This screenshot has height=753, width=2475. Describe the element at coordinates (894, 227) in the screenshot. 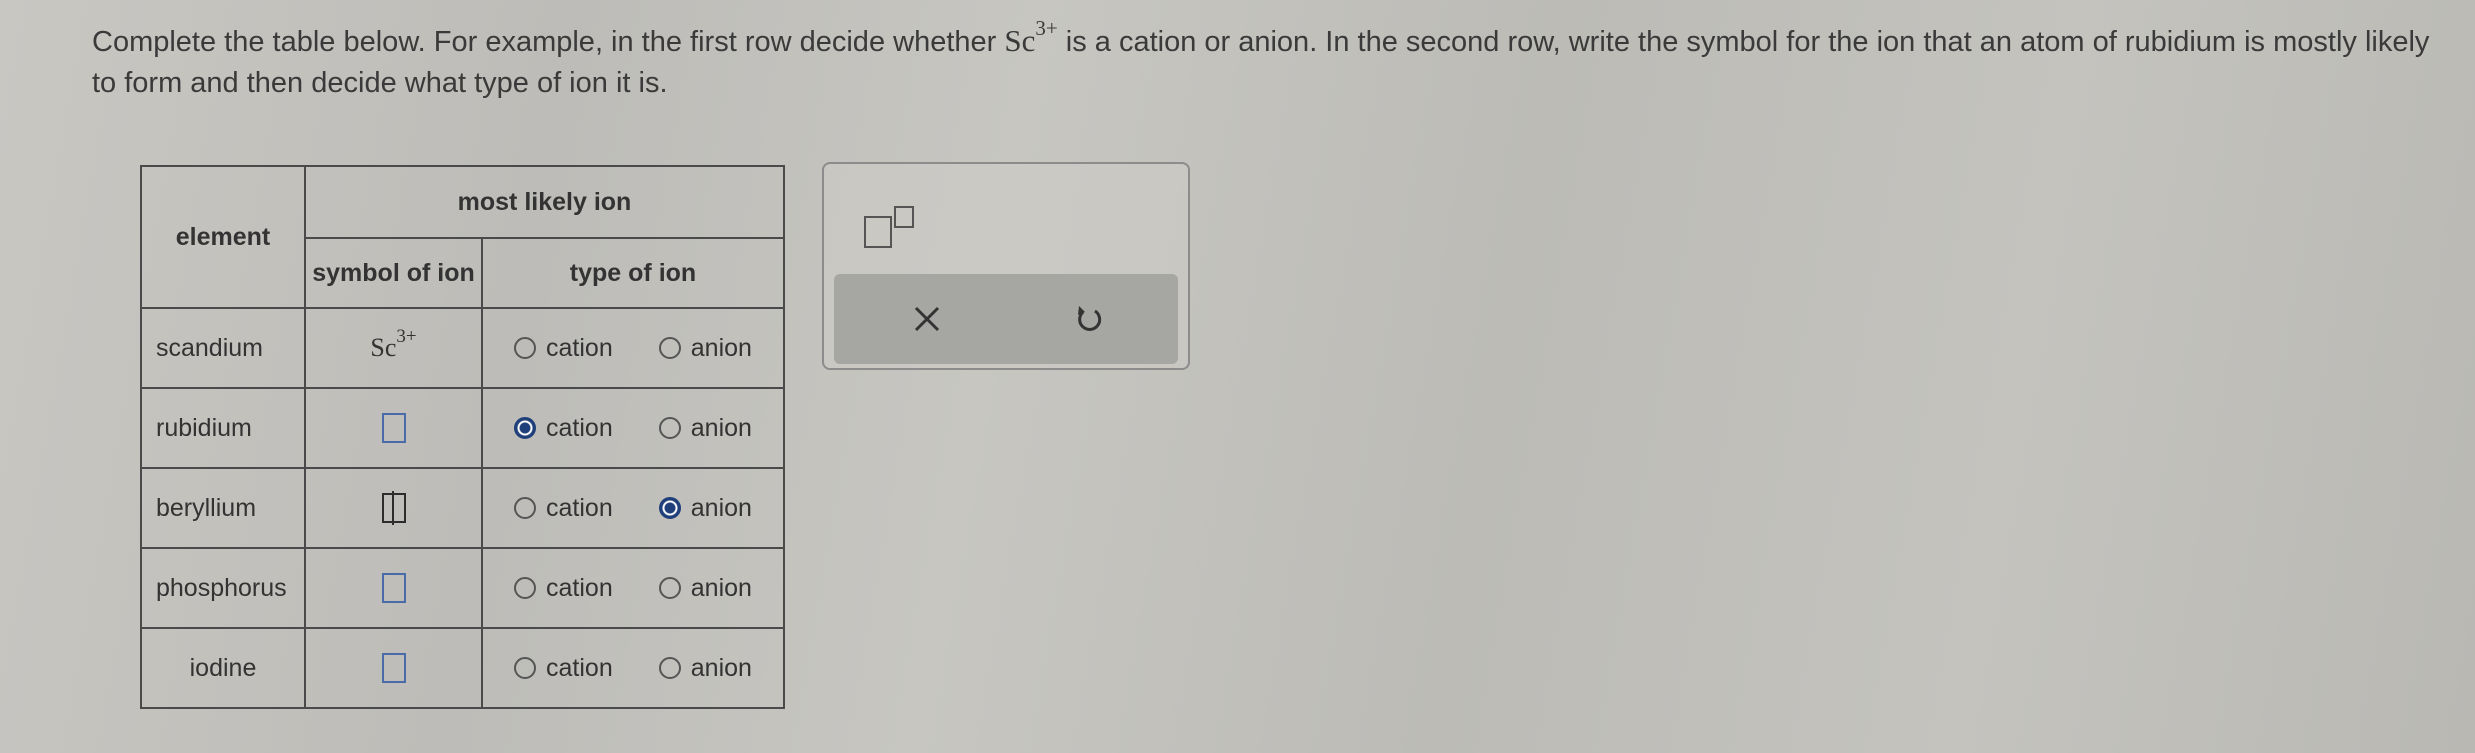

I see `superscript-box-icon` at that location.